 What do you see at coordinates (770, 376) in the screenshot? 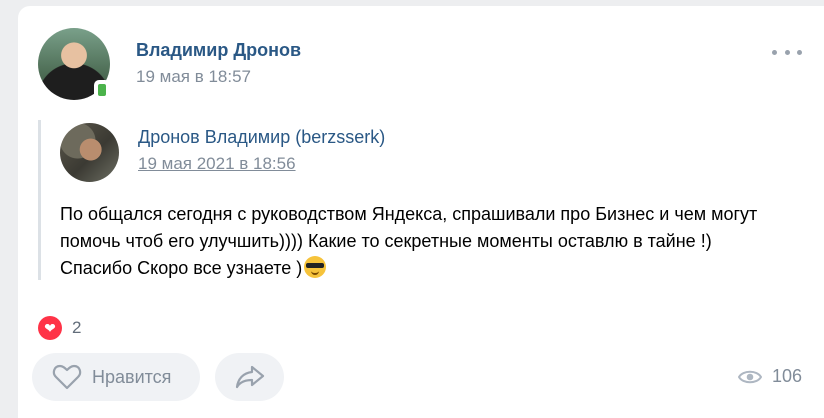
I see `views: 106` at bounding box center [770, 376].